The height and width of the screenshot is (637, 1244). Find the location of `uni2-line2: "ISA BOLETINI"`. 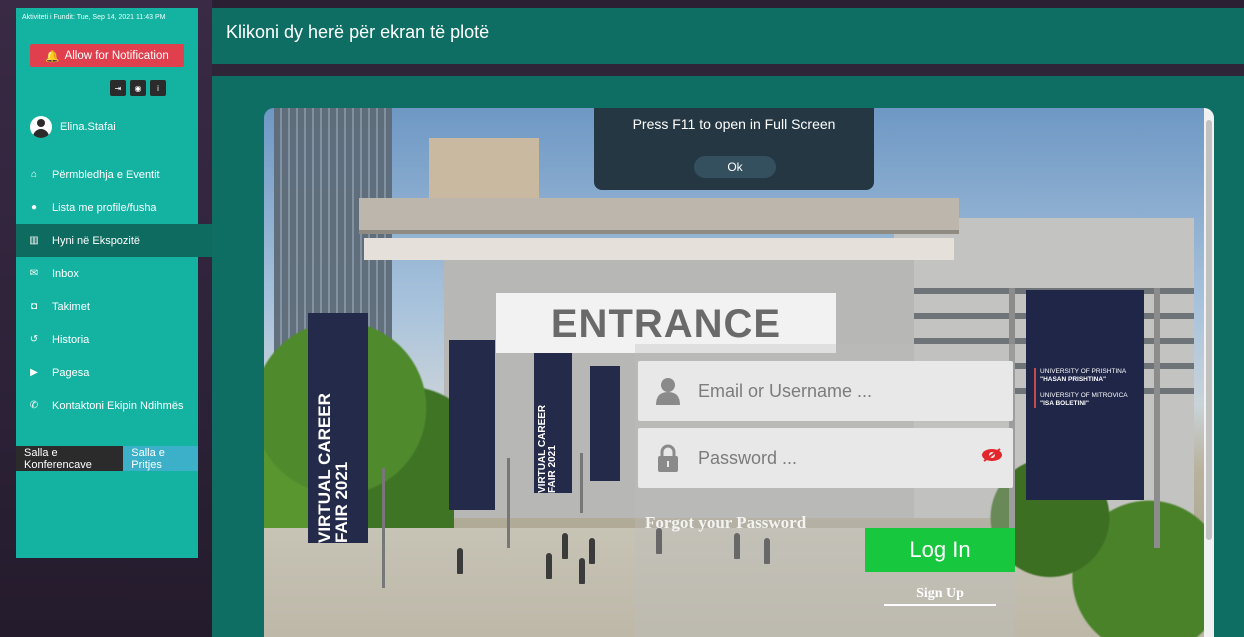

uni2-line2: "ISA BOLETINI" is located at coordinates (1064, 403).